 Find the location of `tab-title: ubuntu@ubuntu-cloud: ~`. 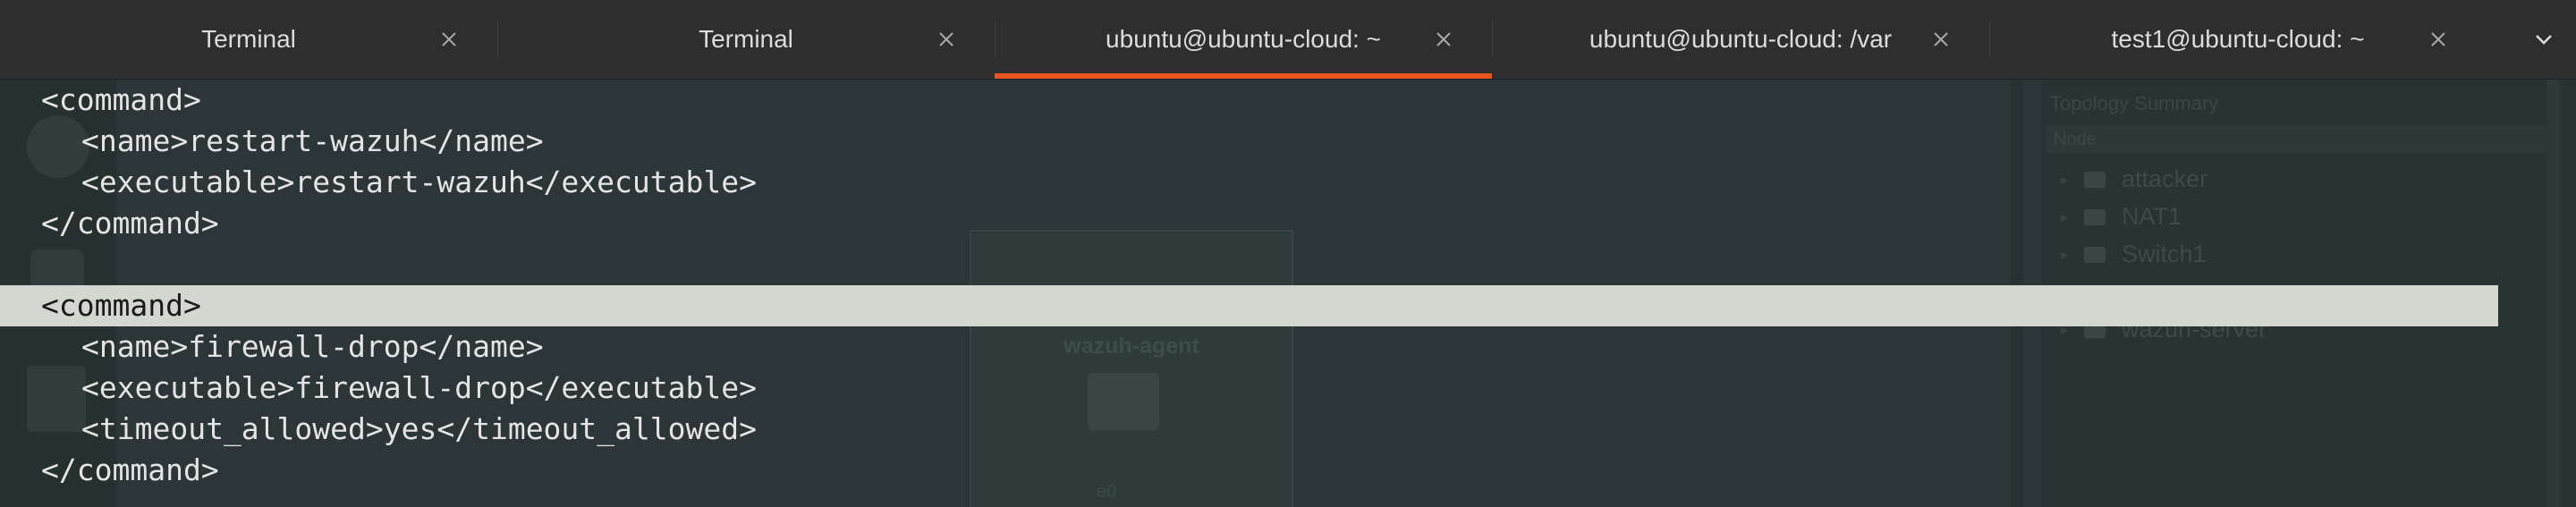

tab-title: ubuntu@ubuntu-cloud: ~ is located at coordinates (1243, 39).